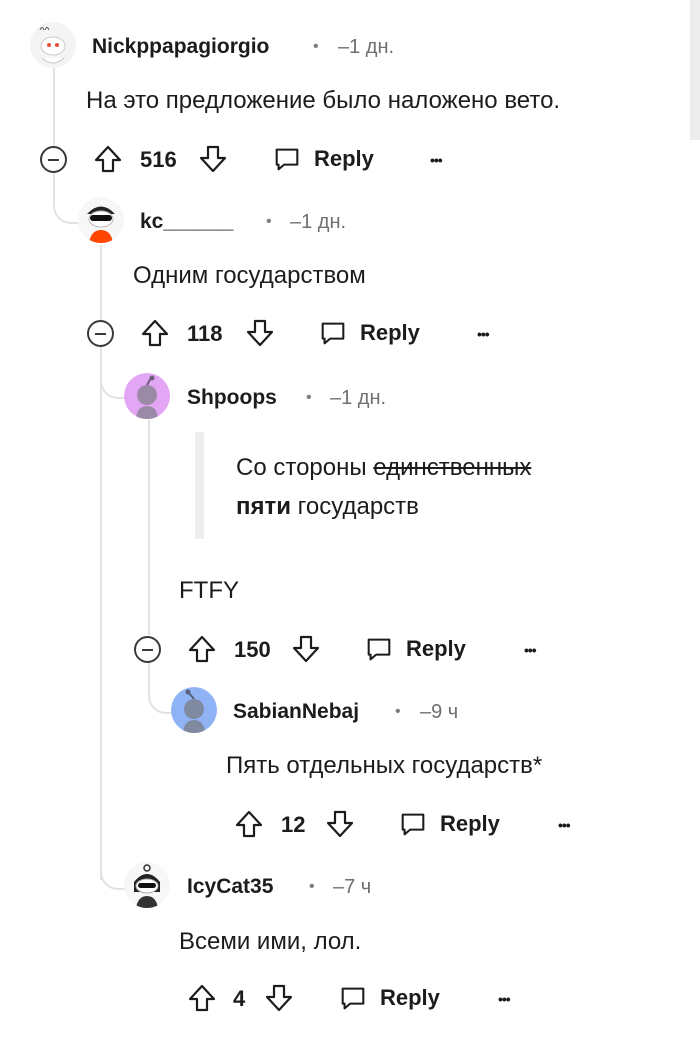  I want to click on quote-line: Со стороны единственных, so click(383, 468).